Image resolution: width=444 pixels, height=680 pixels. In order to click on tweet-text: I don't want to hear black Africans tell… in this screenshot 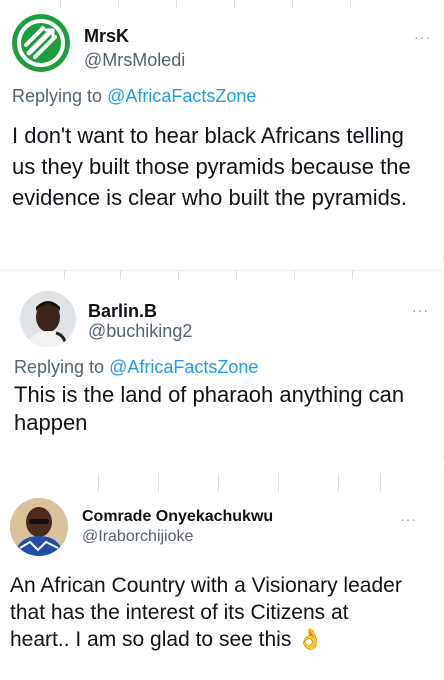, I will do `click(211, 166)`.